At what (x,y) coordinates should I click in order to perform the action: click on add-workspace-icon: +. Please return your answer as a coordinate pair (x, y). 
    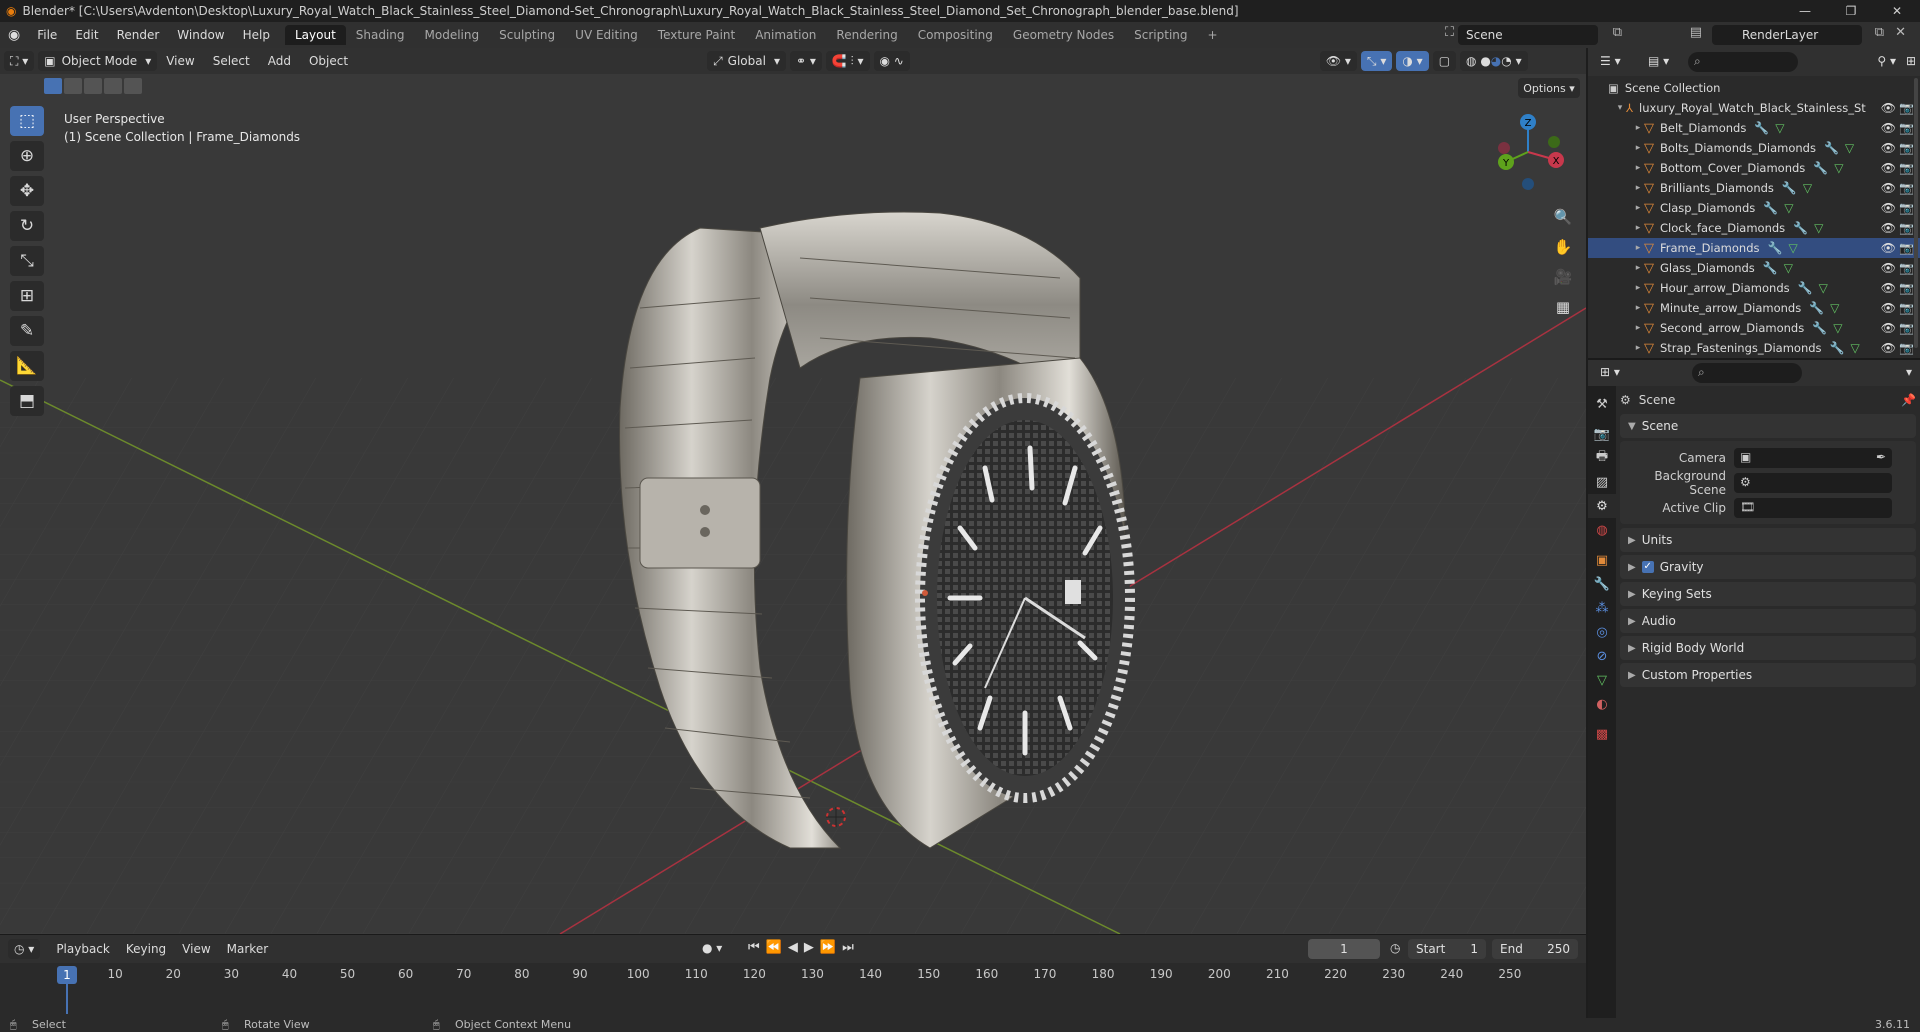
    Looking at the image, I should click on (1213, 35).